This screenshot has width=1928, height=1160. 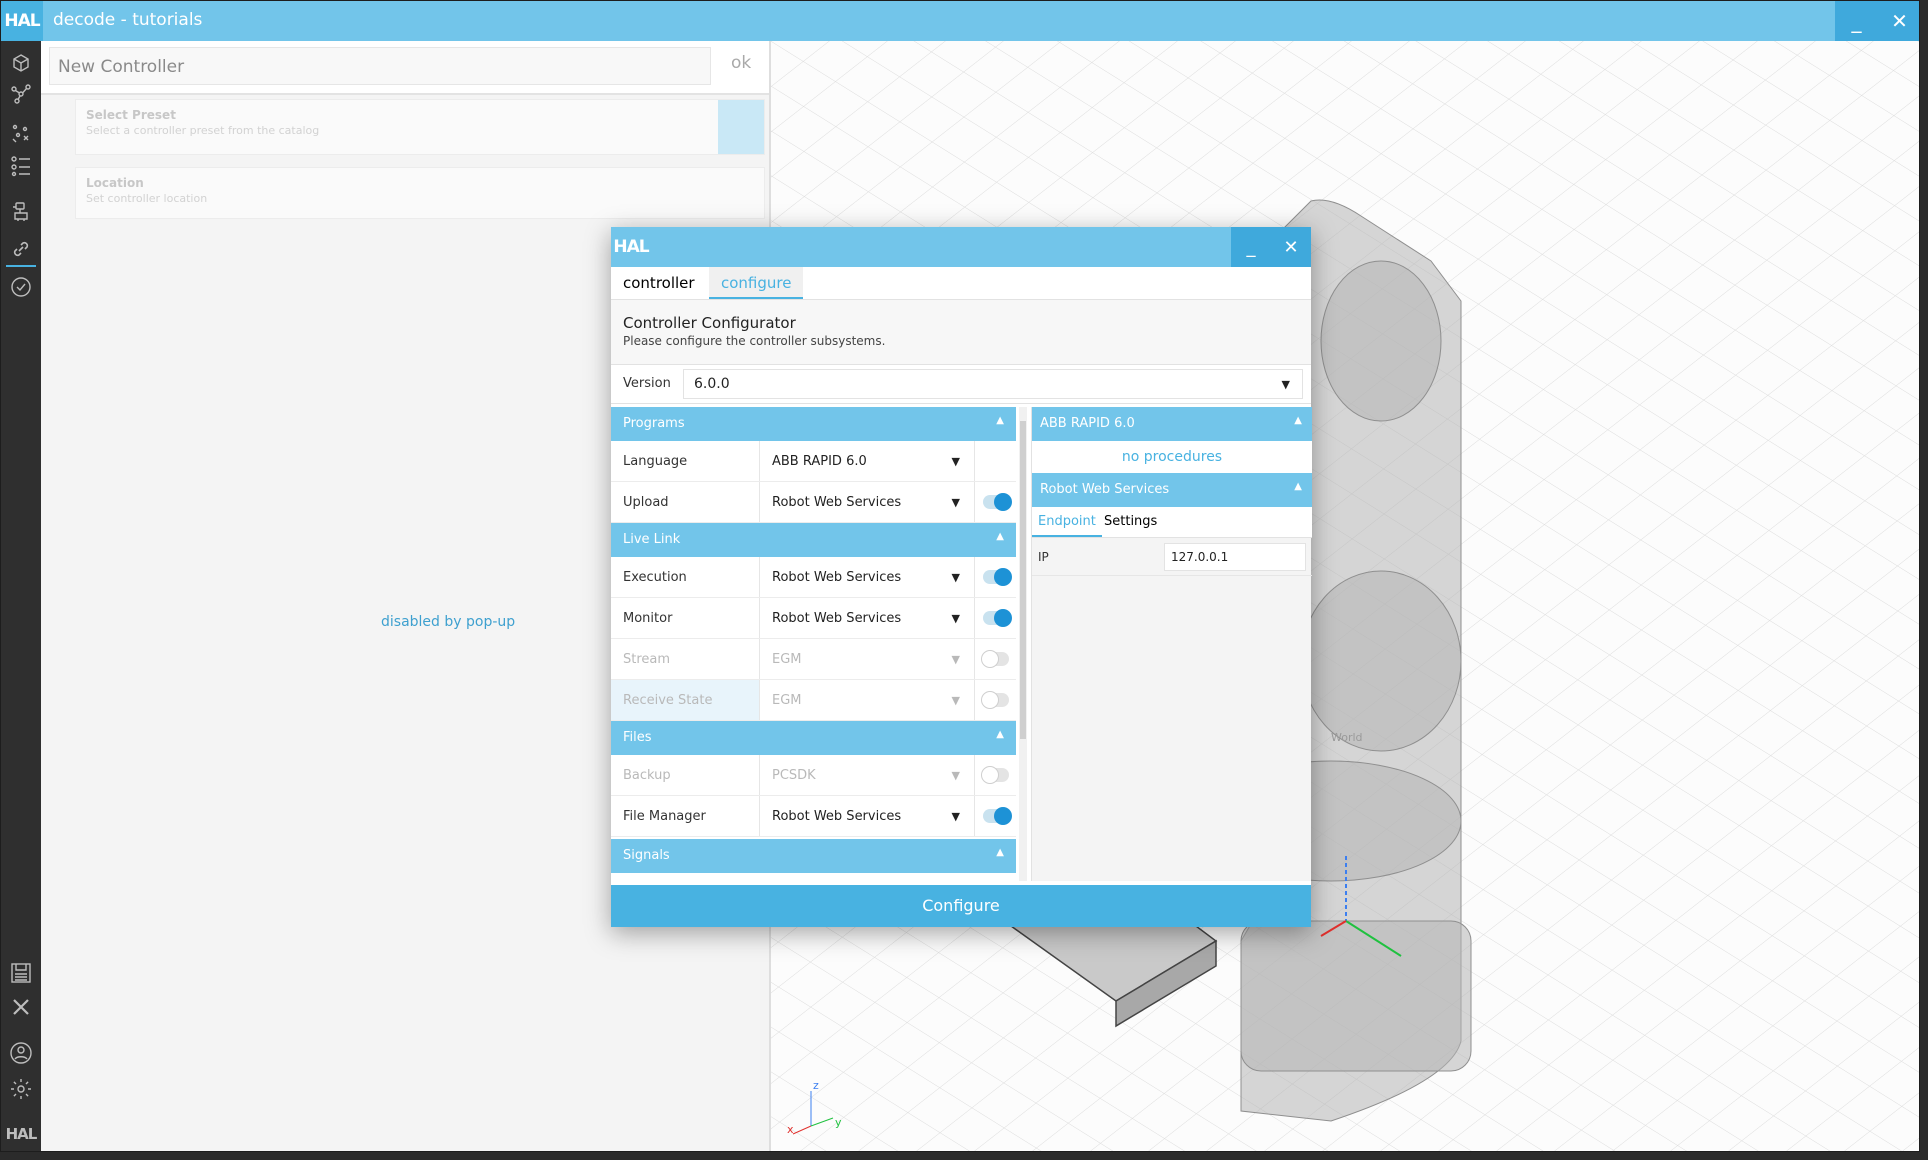 What do you see at coordinates (997, 502) in the screenshot?
I see `upload-toggle` at bounding box center [997, 502].